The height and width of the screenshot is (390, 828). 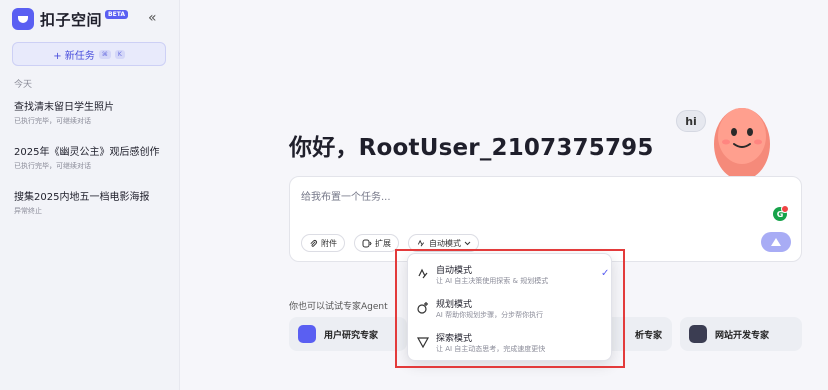 I want to click on beta-badge: BETA, so click(x=116, y=14).